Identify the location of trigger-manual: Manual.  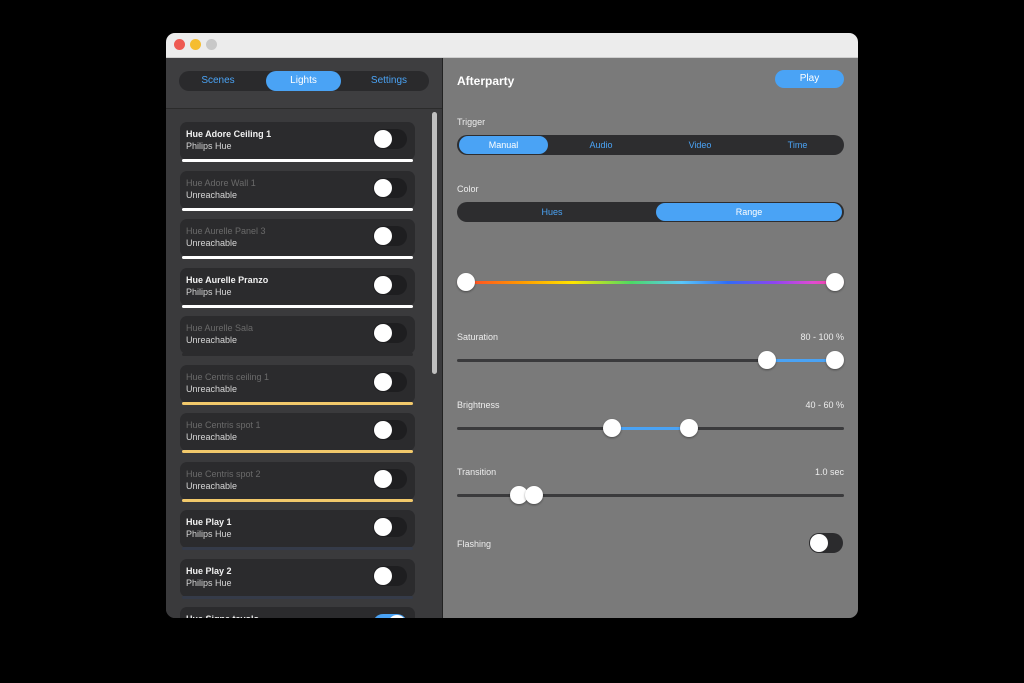
(503, 145).